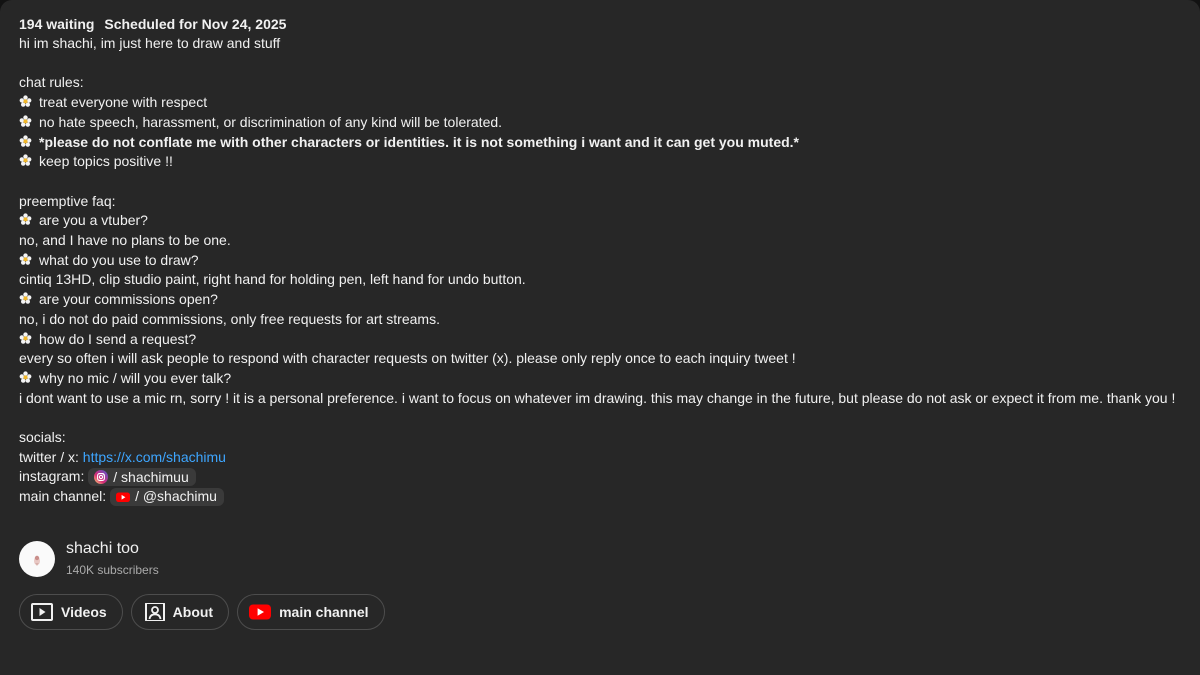 The image size is (1200, 675). I want to click on instagram-label: instagram:, so click(54, 476).